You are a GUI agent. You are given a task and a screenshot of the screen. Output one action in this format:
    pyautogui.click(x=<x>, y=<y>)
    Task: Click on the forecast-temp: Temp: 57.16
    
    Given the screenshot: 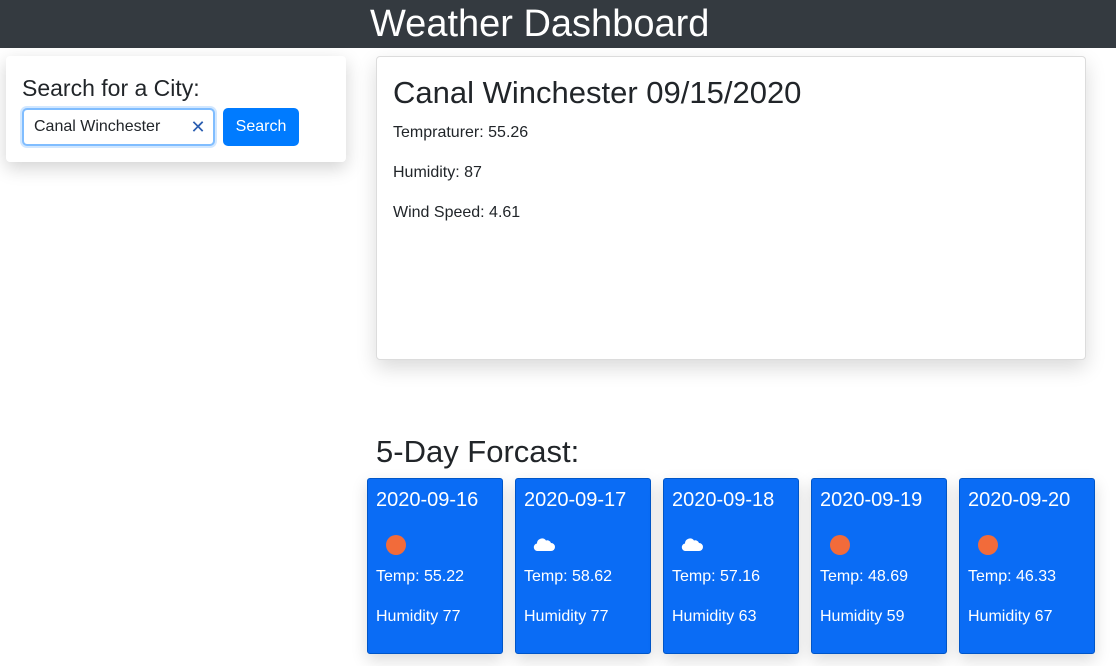 What is the action you would take?
    pyautogui.click(x=716, y=576)
    